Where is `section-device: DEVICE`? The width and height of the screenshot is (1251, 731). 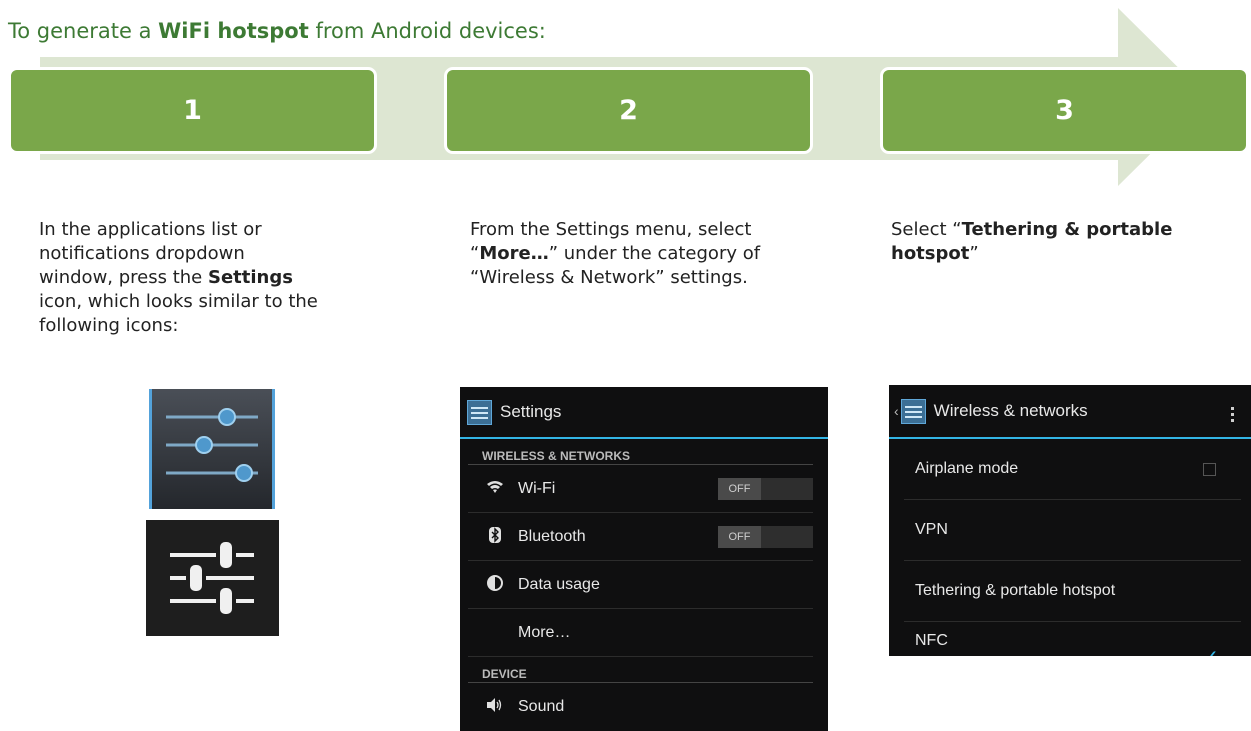
section-device: DEVICE is located at coordinates (640, 670).